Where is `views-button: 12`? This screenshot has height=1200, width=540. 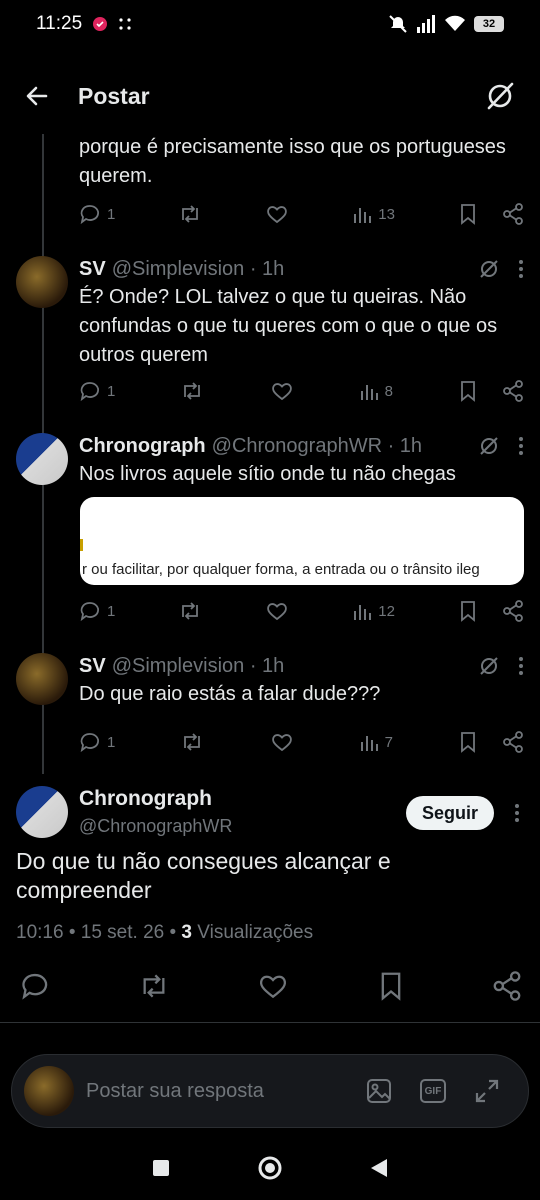
views-button: 12 is located at coordinates (373, 611).